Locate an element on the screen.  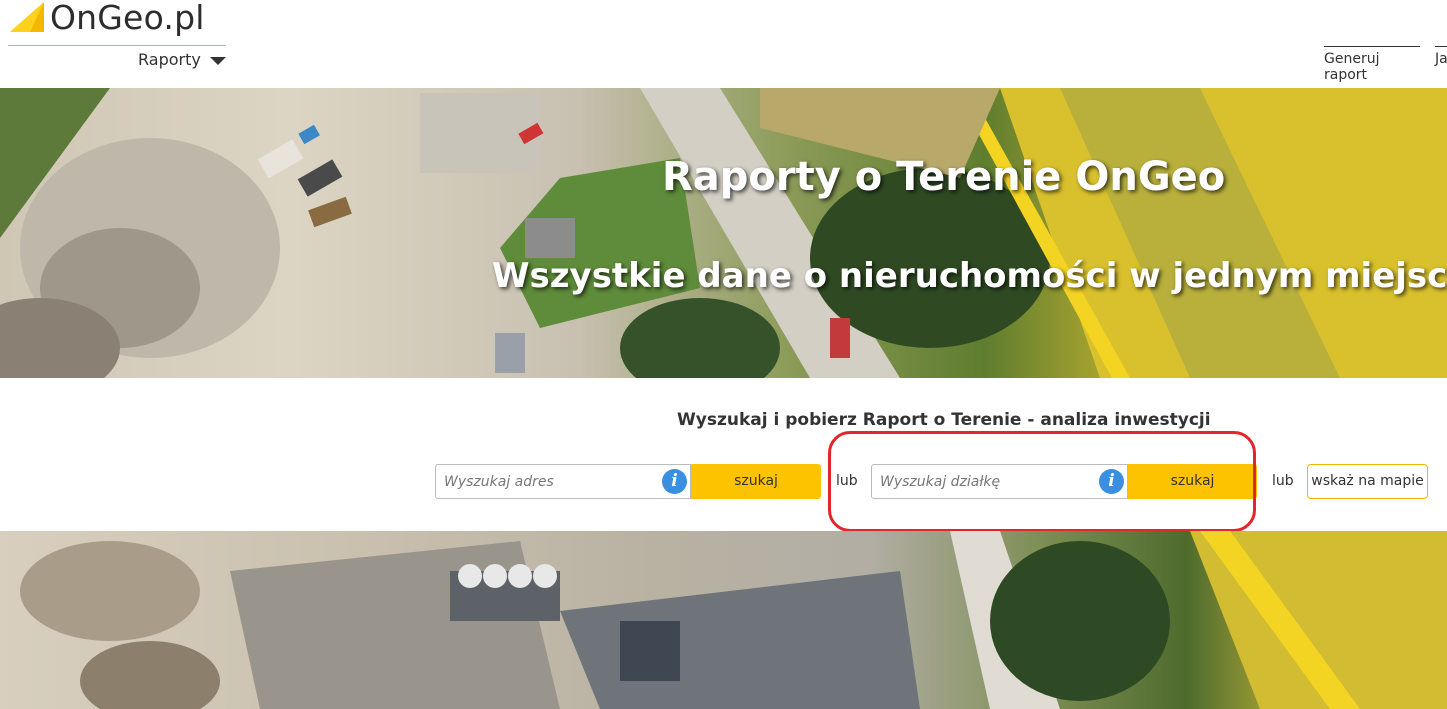
logo-triangle-icon is located at coordinates (27, 17).